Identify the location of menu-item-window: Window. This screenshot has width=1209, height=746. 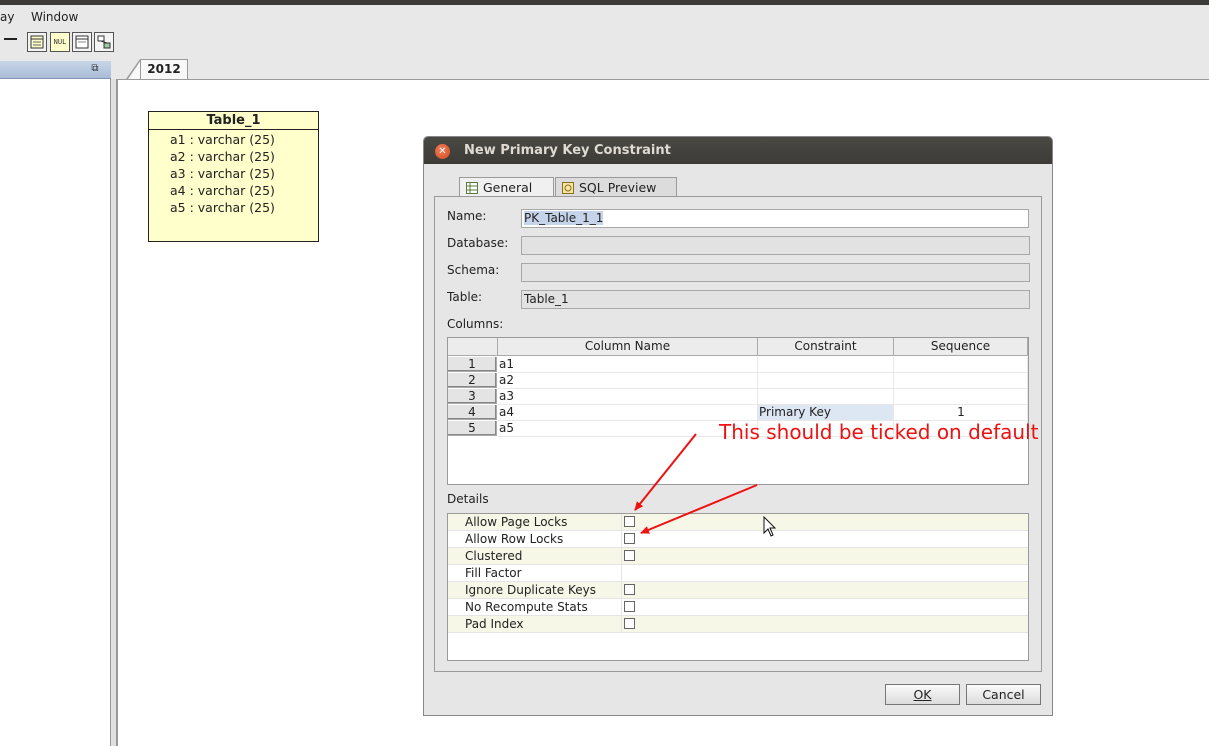
(54, 17).